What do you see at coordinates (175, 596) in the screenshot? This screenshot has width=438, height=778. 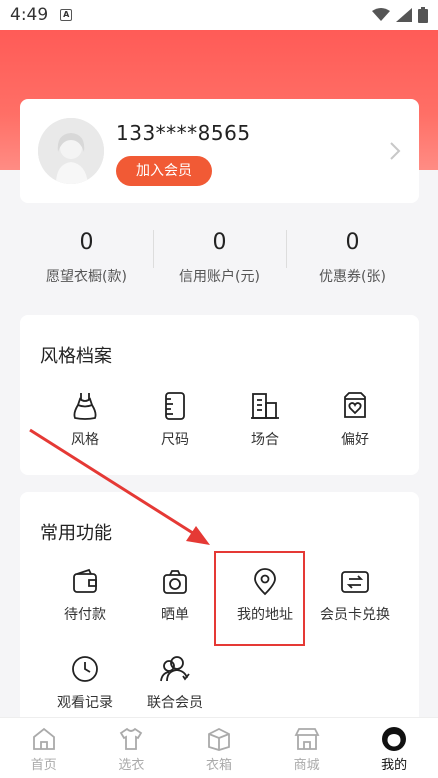 I see `function-share-order: 晒单` at bounding box center [175, 596].